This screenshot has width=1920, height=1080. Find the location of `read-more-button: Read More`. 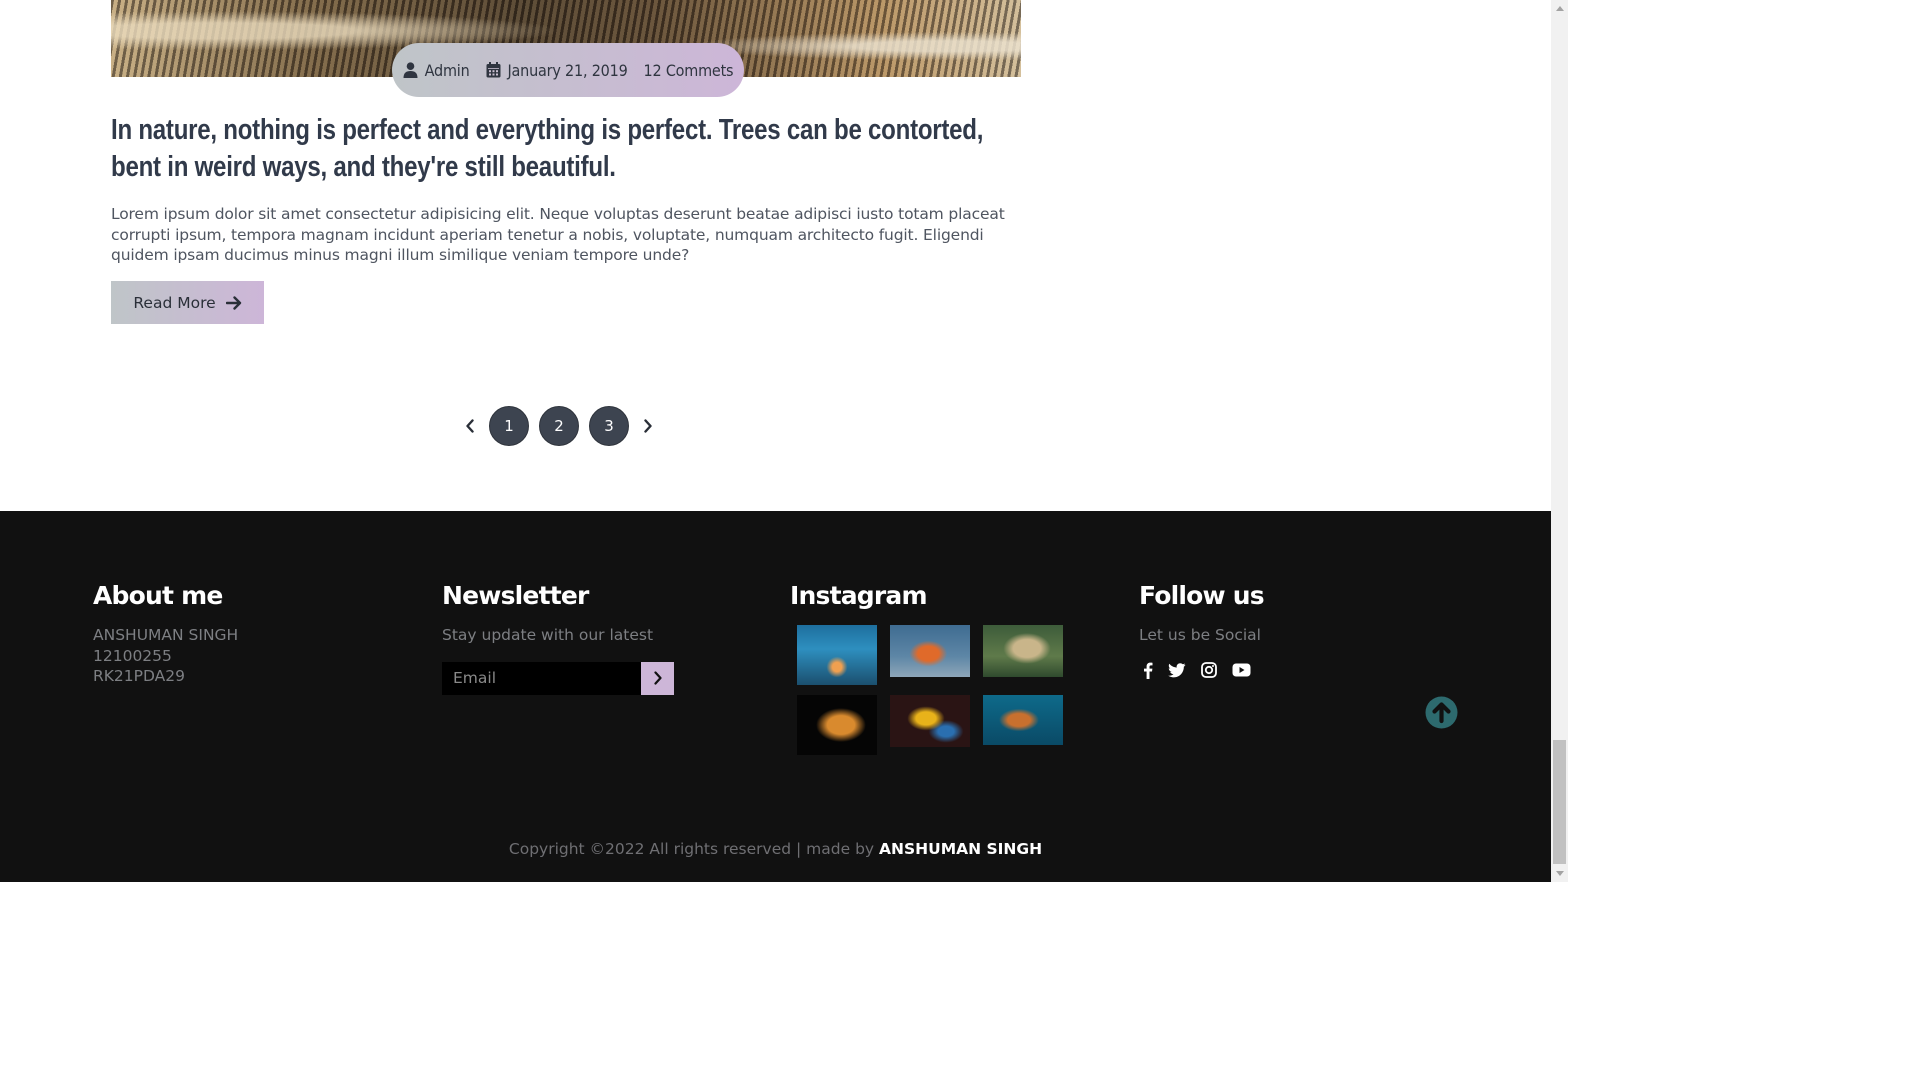

read-more-button: Read More is located at coordinates (187, 302).